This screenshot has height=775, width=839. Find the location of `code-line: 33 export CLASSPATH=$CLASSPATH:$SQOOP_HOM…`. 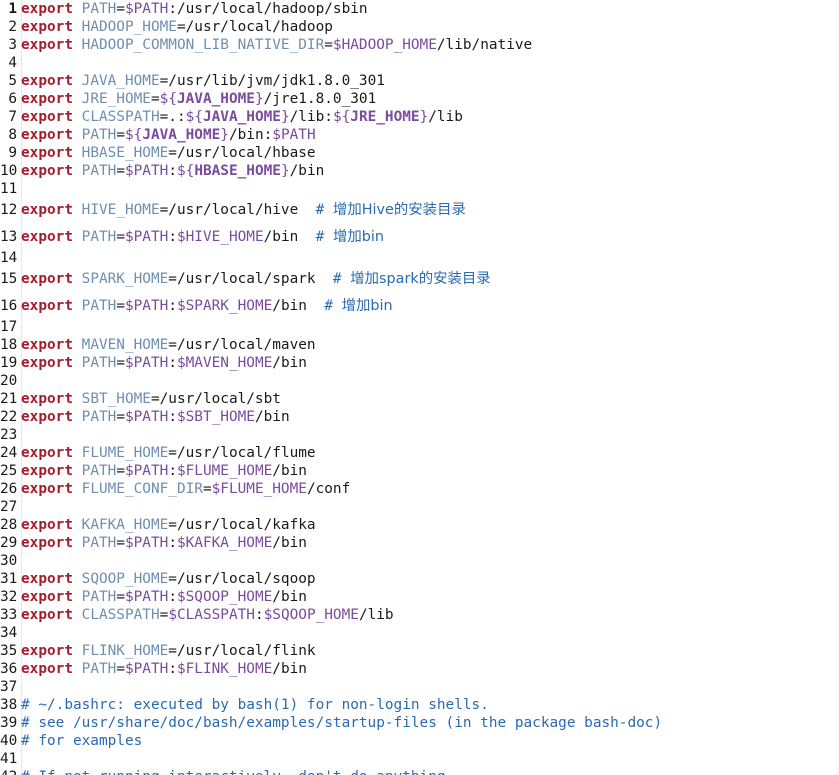

code-line: 33 export CLASSPATH=$CLASSPATH:$SQOOP_HOM… is located at coordinates (197, 615).